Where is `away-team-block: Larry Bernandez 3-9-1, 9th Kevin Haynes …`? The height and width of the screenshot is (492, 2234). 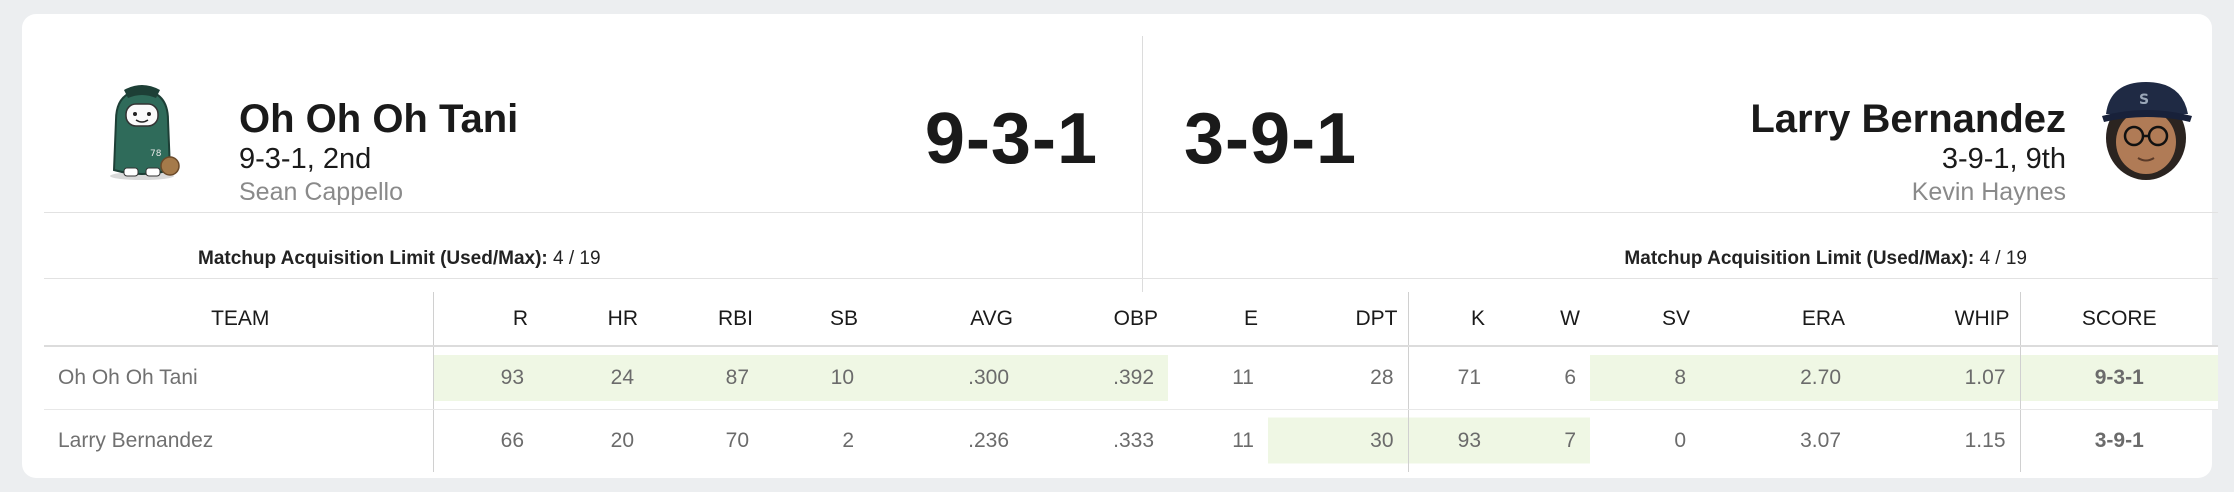 away-team-block: Larry Bernandez 3-9-1, 9th Kevin Haynes … is located at coordinates (1916, 141).